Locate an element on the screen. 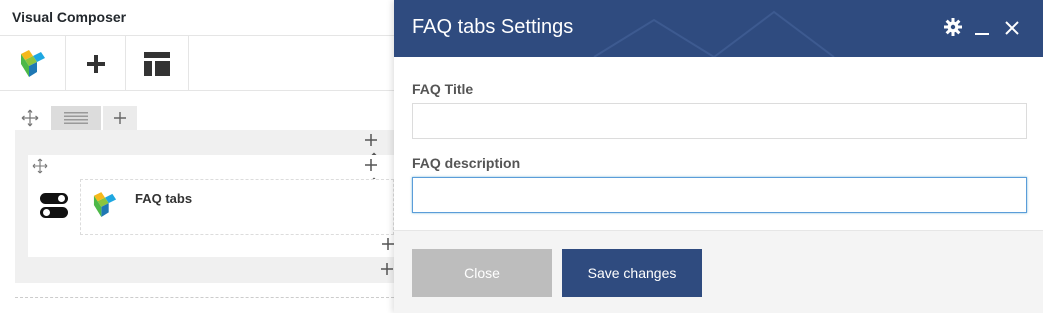 Image resolution: width=1043 pixels, height=313 pixels. row-layout-button is located at coordinates (76, 118).